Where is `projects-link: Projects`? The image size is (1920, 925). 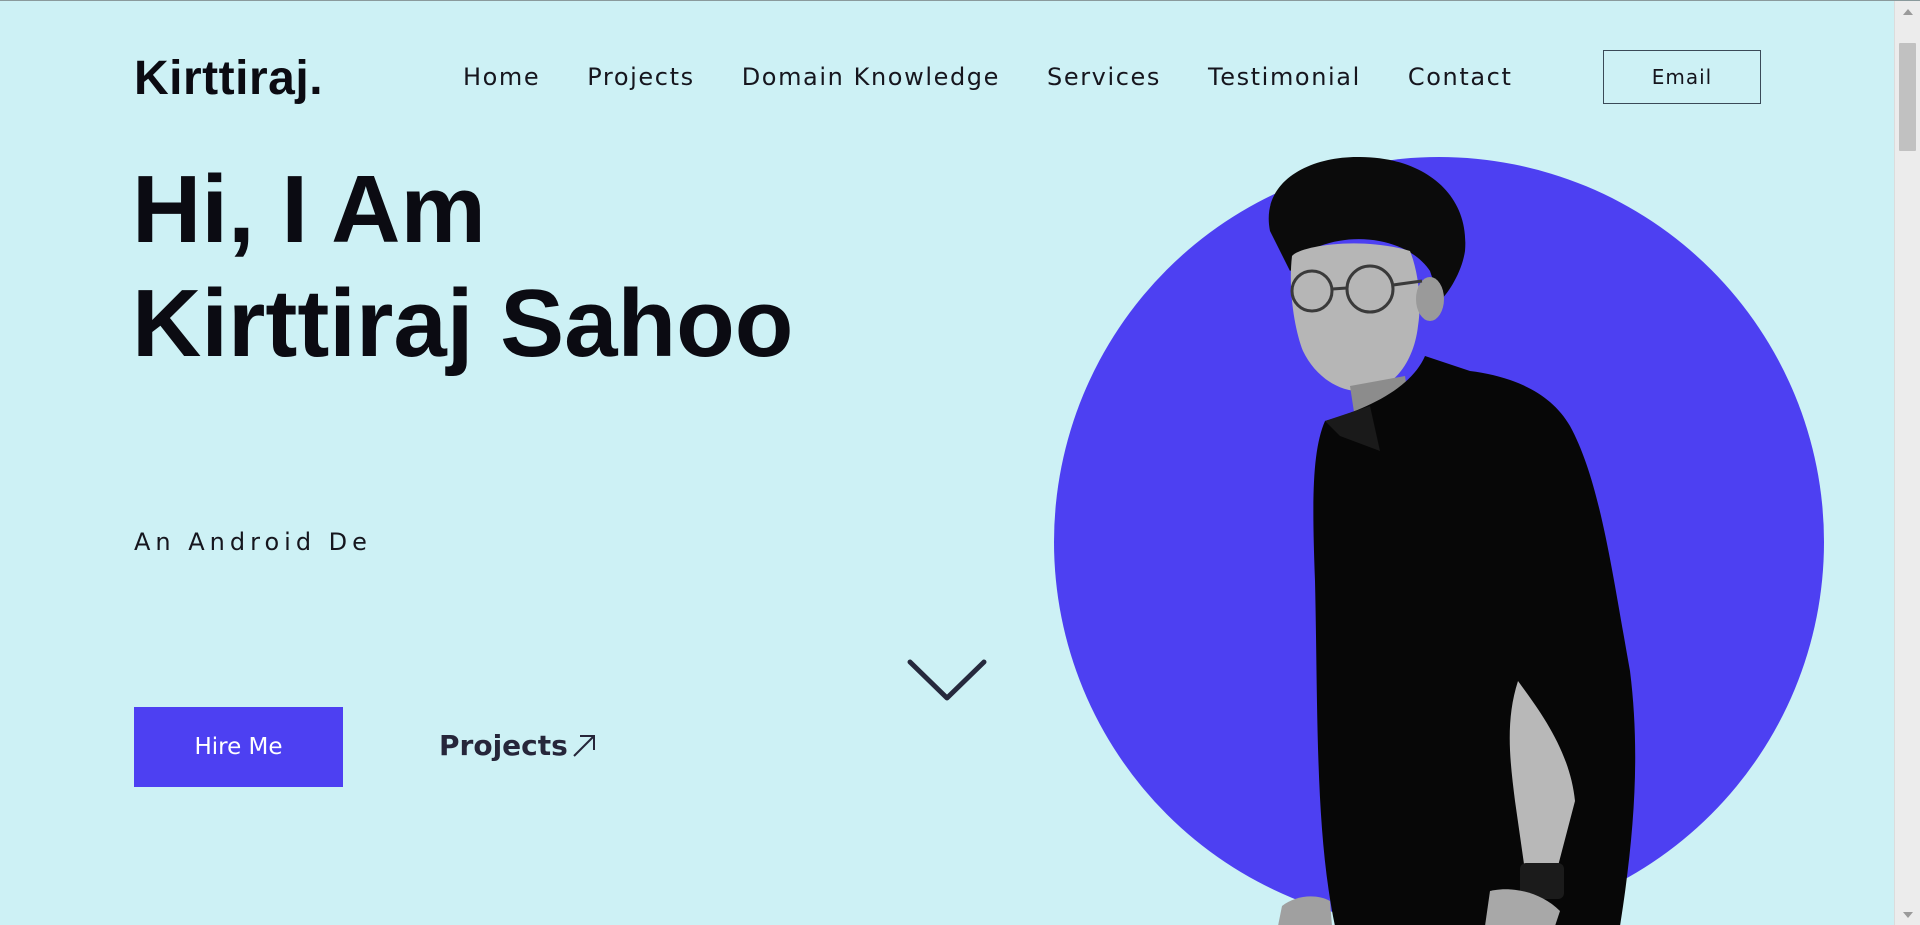 projects-link: Projects is located at coordinates (518, 745).